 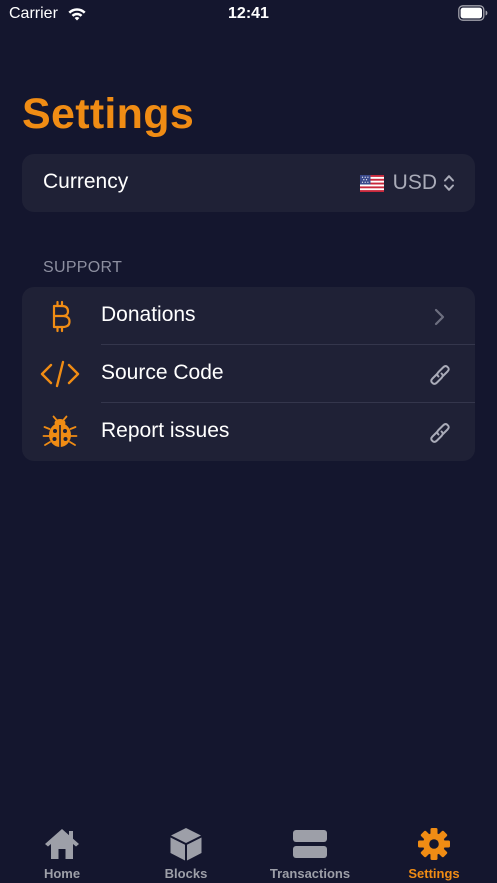 I want to click on ladybug-icon, so click(x=60, y=431).